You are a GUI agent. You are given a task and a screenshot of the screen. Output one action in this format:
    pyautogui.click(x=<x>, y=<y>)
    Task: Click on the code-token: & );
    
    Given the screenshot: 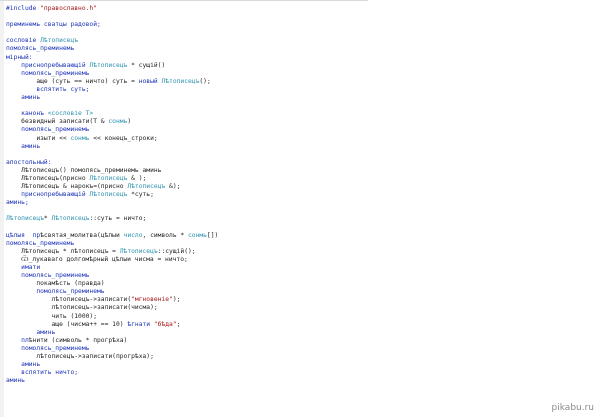 What is the action you would take?
    pyautogui.click(x=137, y=178)
    